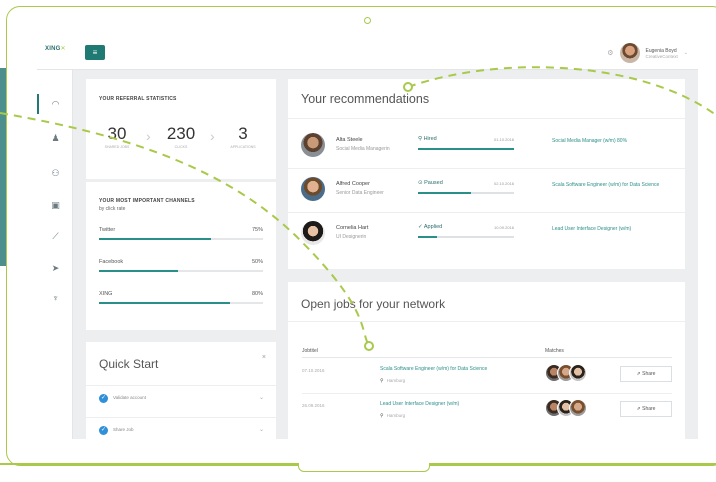 The image size is (716, 482). What do you see at coordinates (129, 364) in the screenshot?
I see `quick-start-title: Quick Start` at bounding box center [129, 364].